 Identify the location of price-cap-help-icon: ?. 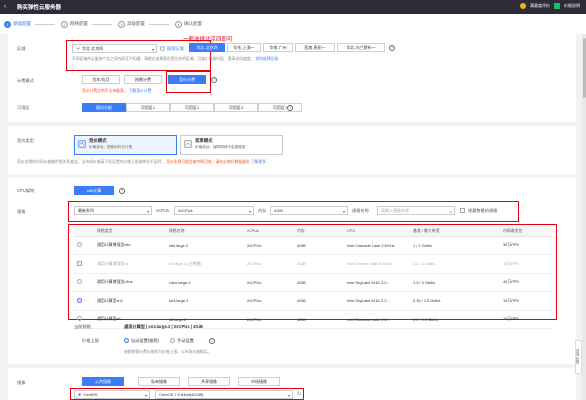
(212, 340).